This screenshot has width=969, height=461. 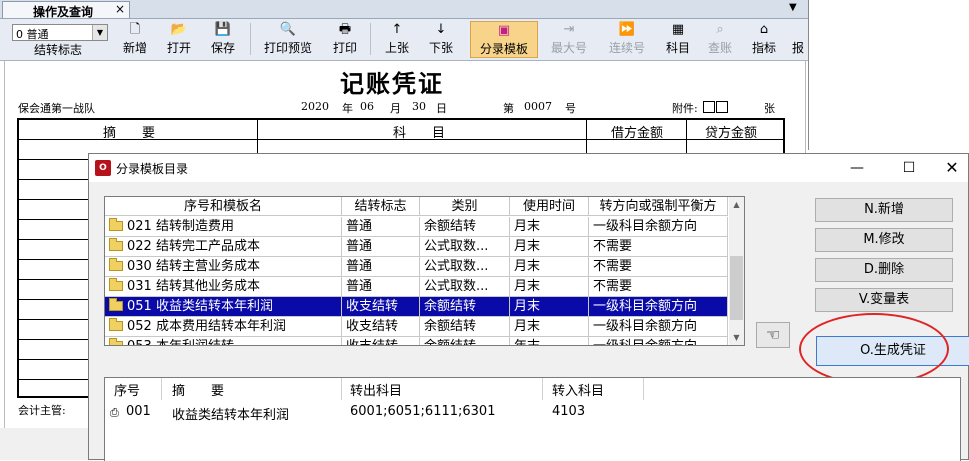 What do you see at coordinates (685, 108) in the screenshot?
I see `attachment-label: 附件:` at bounding box center [685, 108].